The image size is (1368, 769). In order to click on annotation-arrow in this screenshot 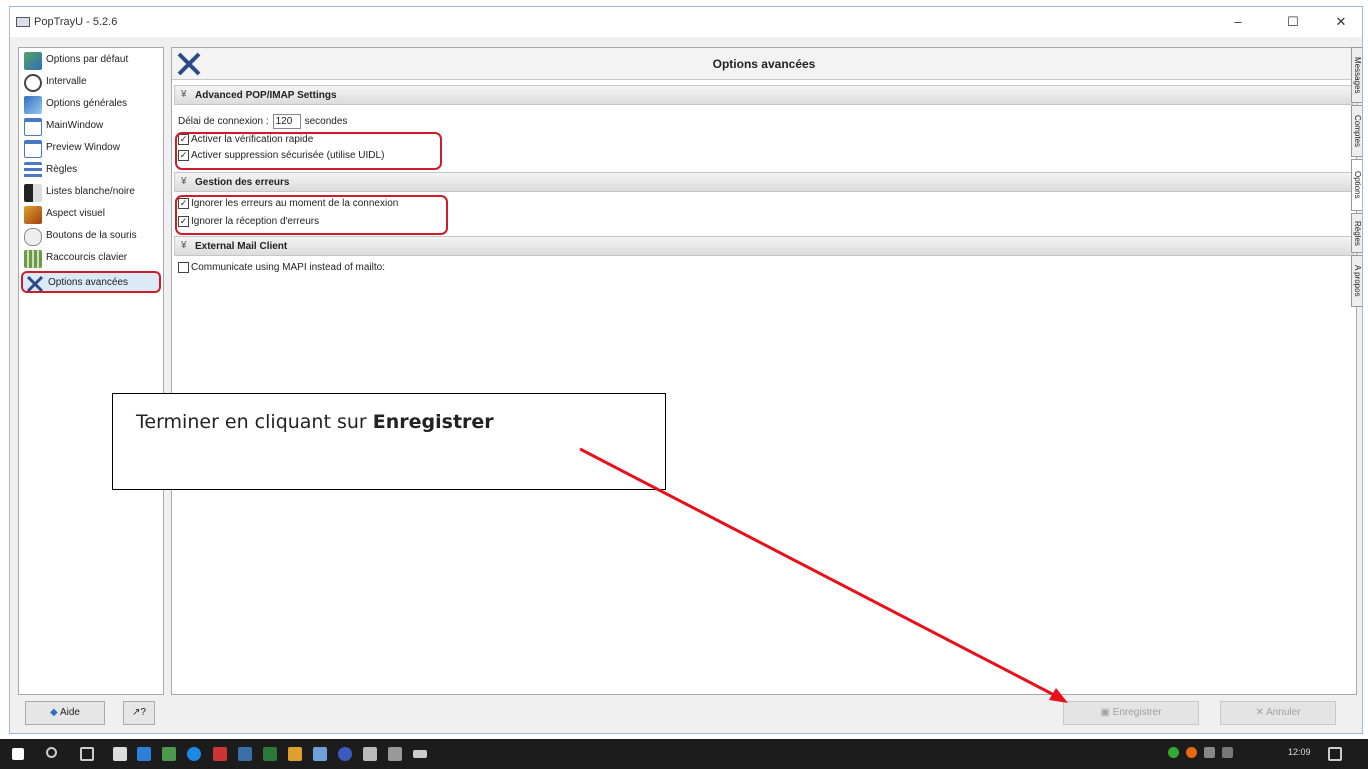, I will do `click(823, 575)`.